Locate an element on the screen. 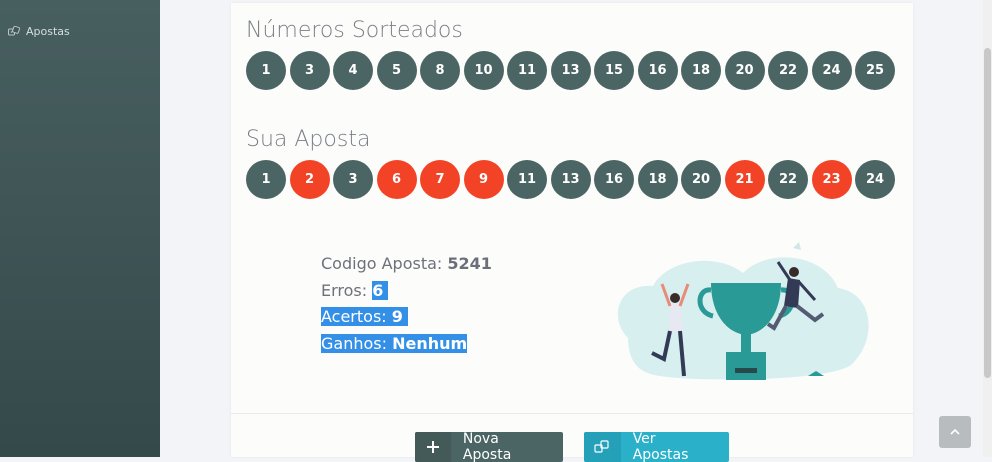 The image size is (992, 462). drawn-ball: 5 is located at coordinates (396, 70).